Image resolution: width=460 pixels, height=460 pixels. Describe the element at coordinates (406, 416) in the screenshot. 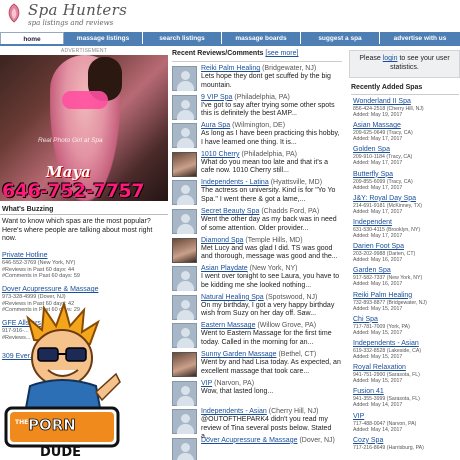

I see `recent-spa-link: VIP` at that location.